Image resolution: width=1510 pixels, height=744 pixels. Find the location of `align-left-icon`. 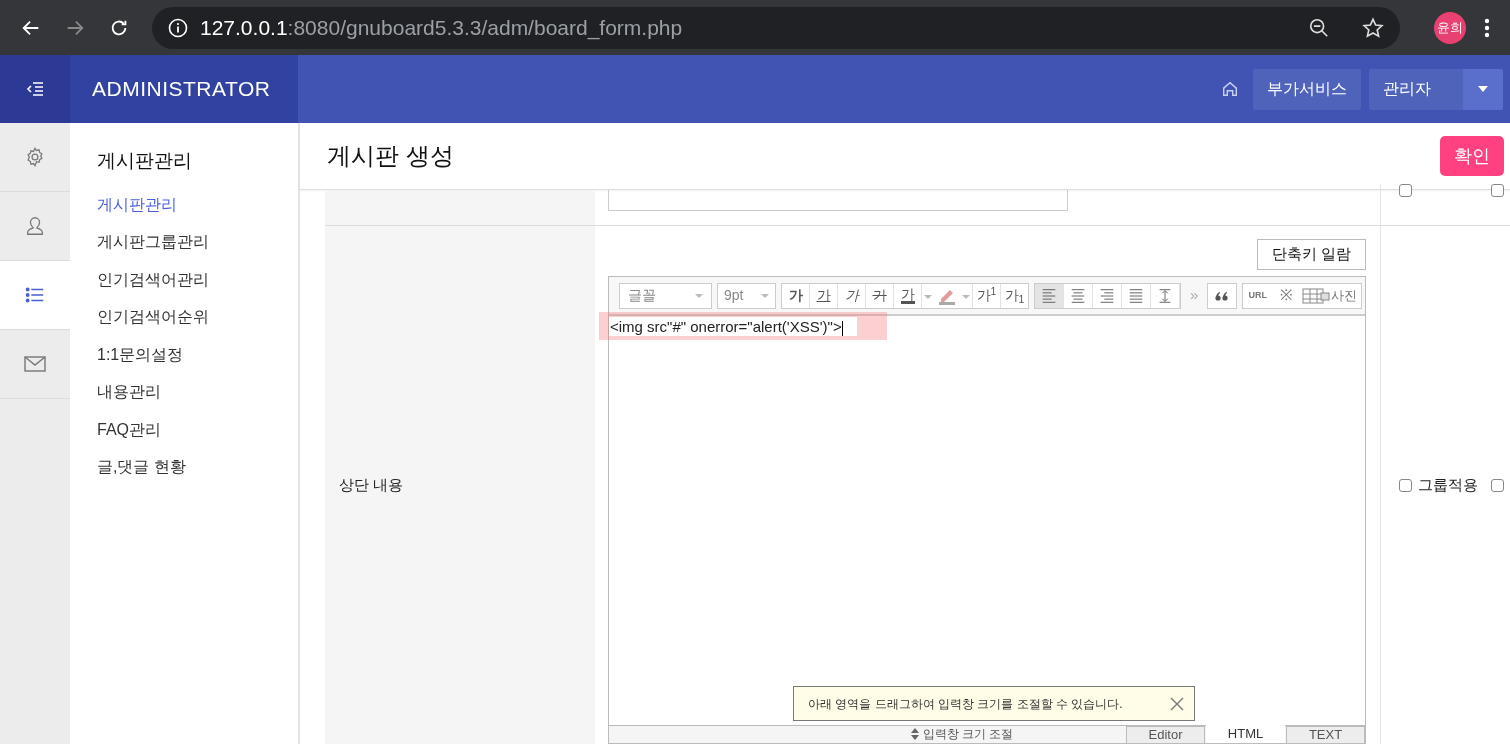

align-left-icon is located at coordinates (1049, 295).